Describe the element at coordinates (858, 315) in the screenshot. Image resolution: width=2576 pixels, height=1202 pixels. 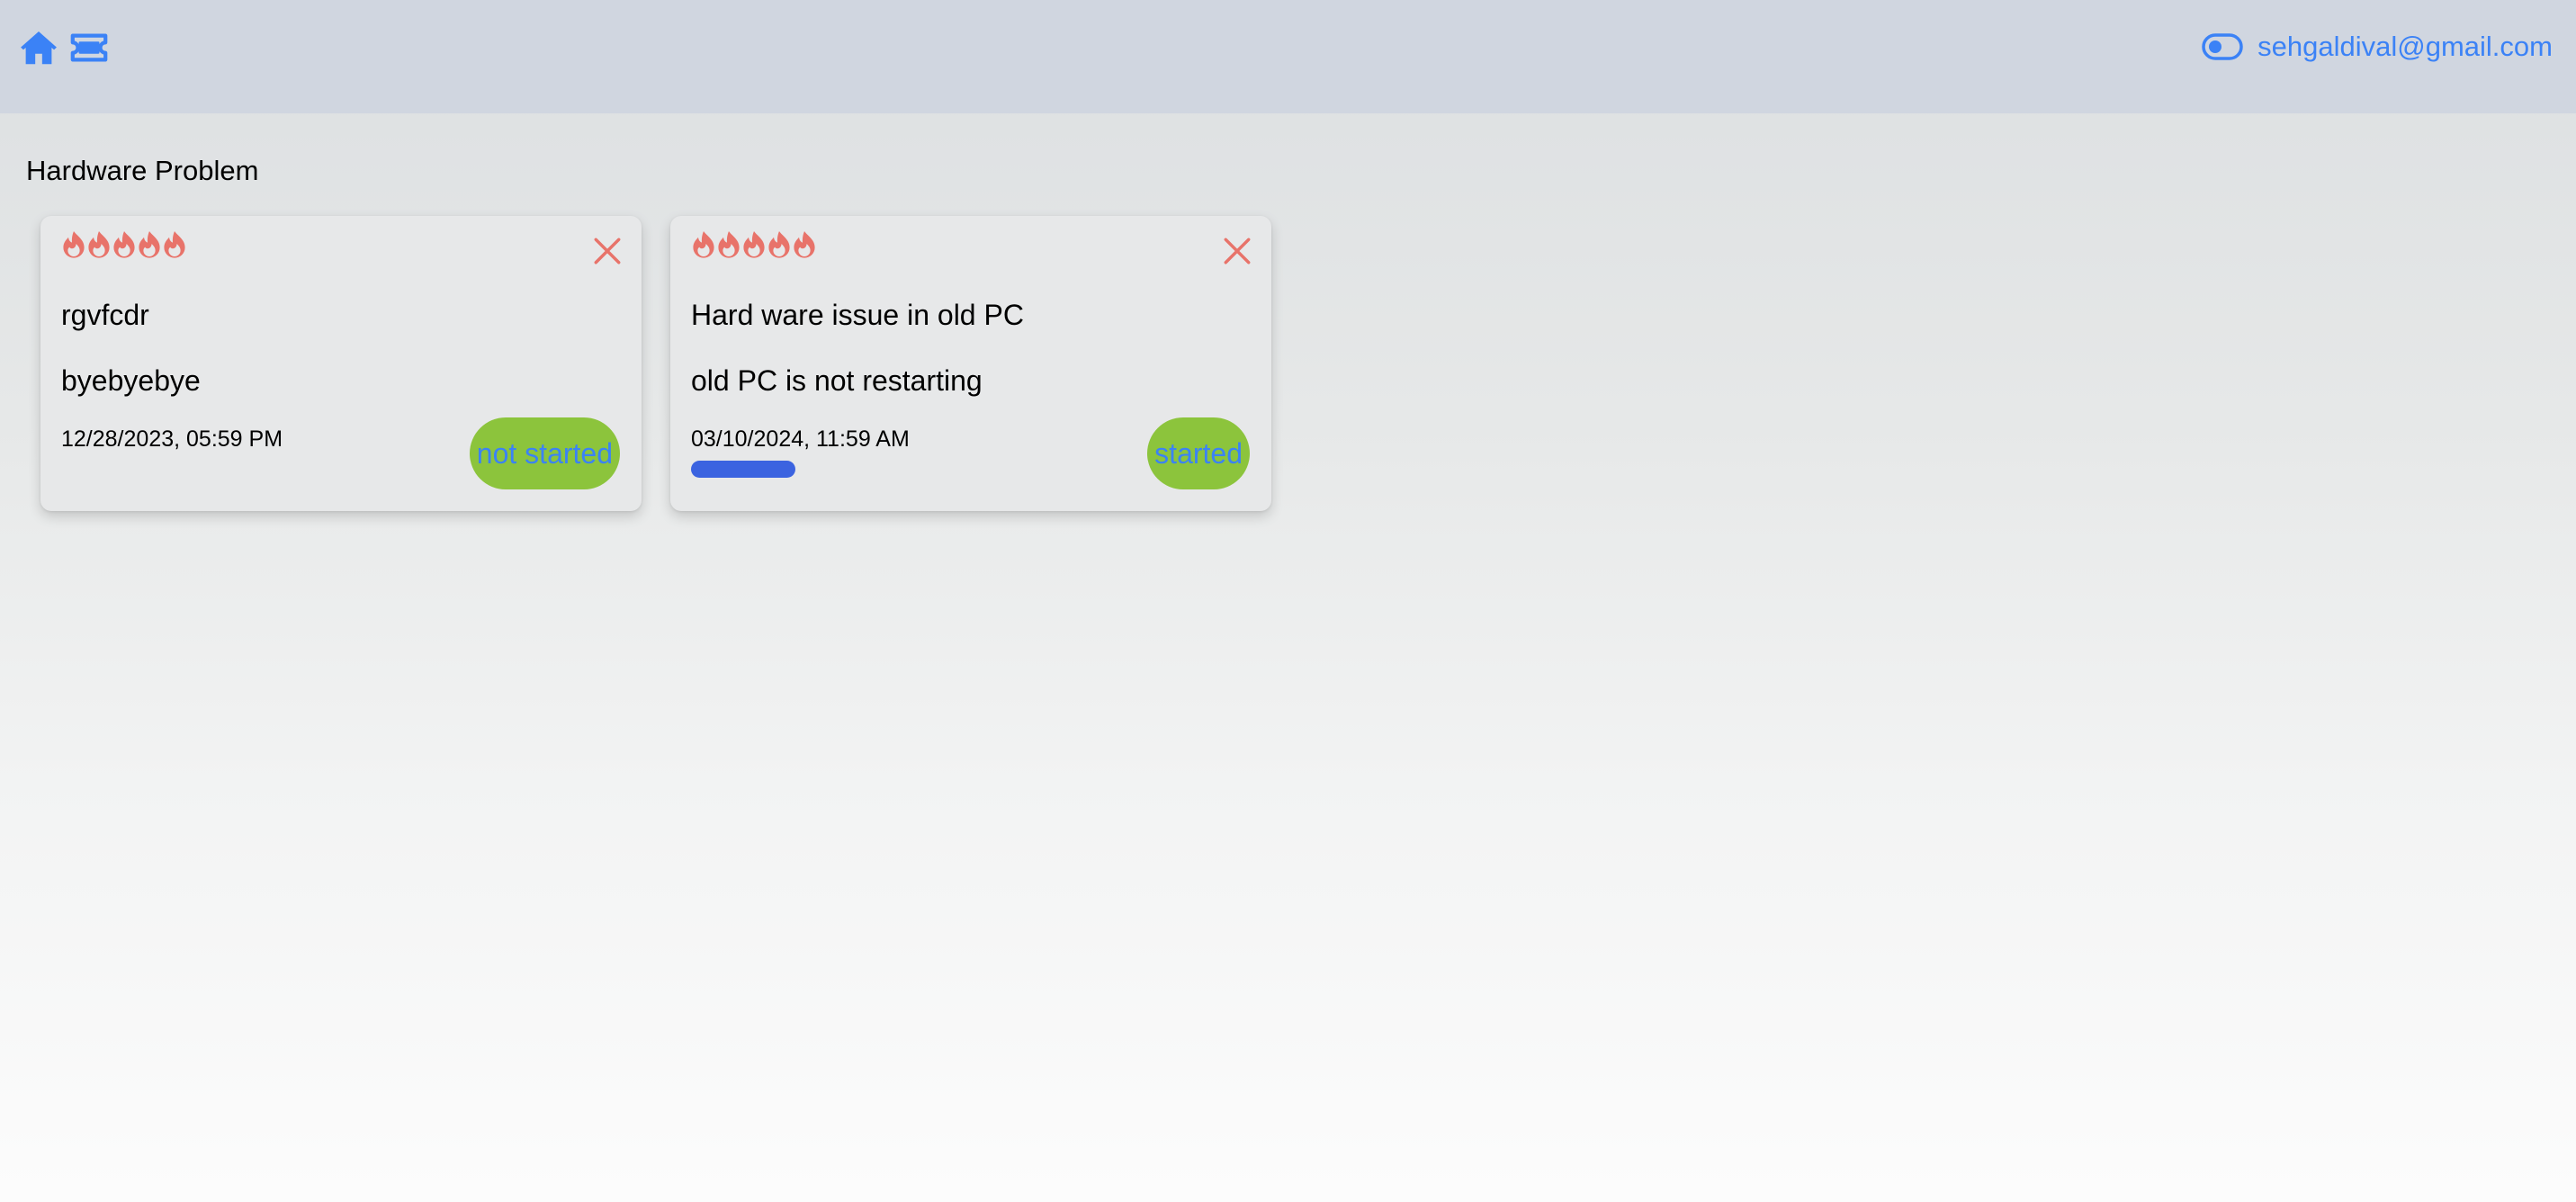
I see `ticket-title: Hard ware issue in old PC` at that location.